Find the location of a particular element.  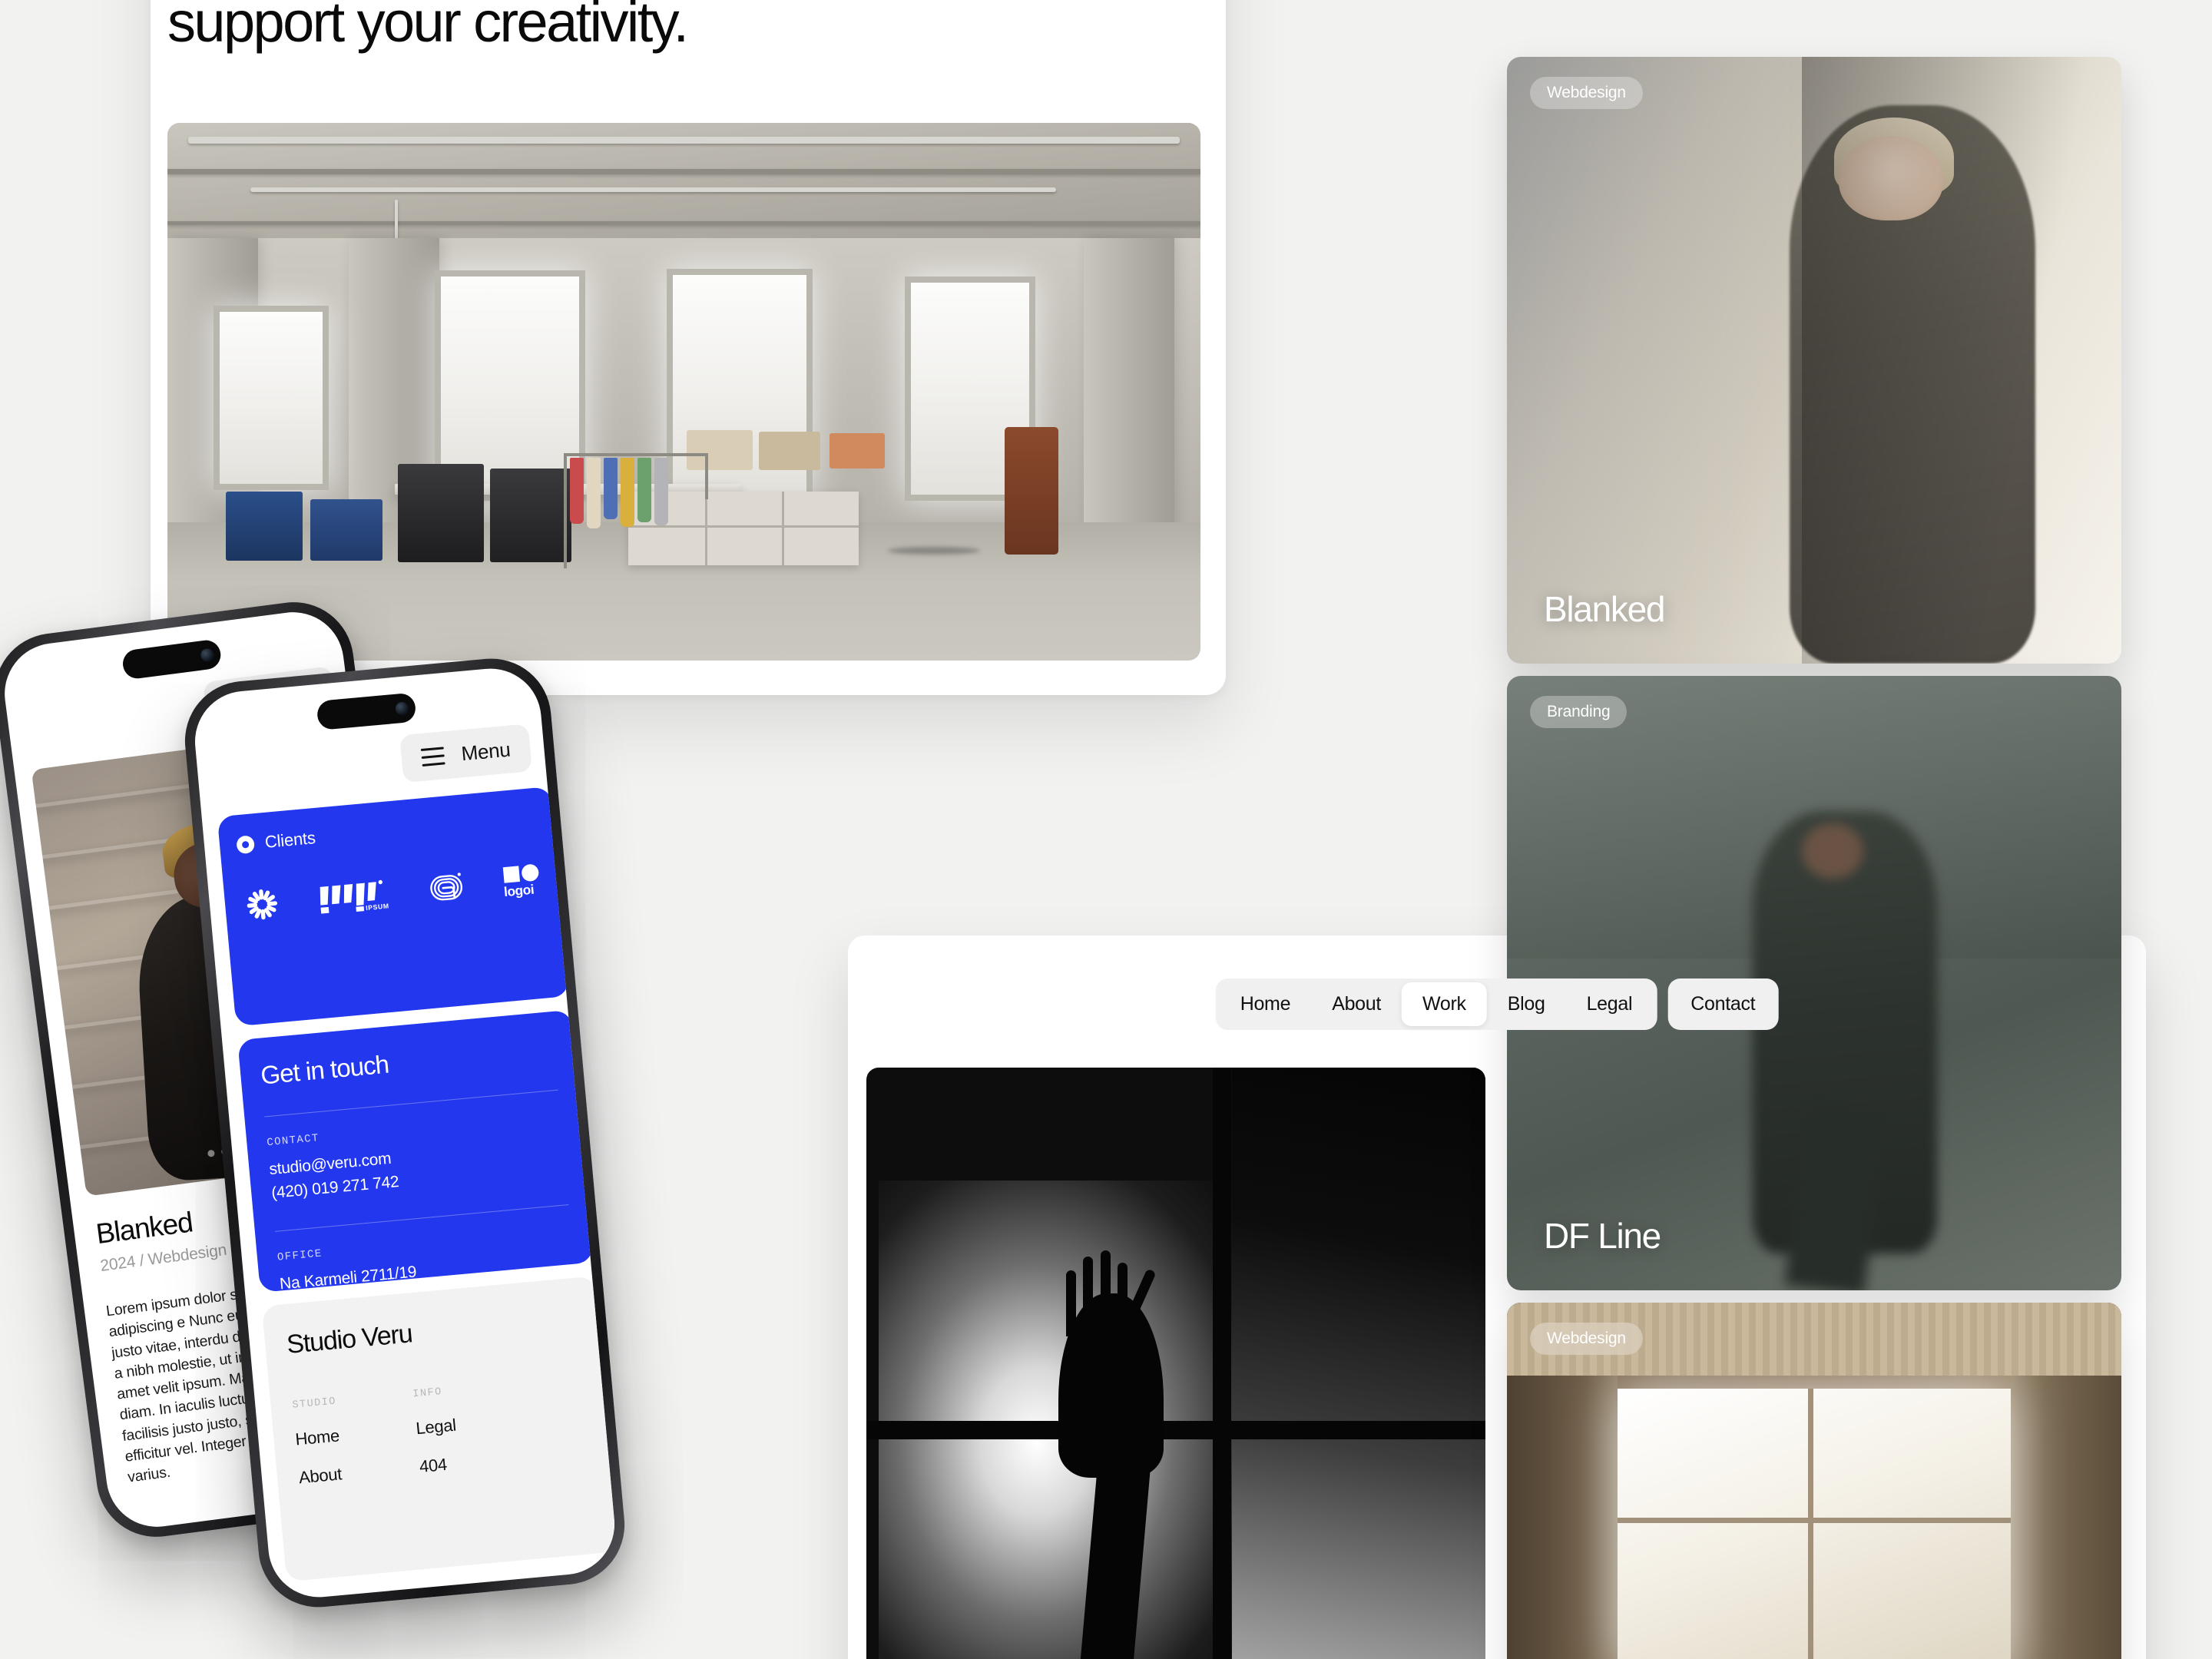

svg-text: IPSUM is located at coordinates (377, 907).